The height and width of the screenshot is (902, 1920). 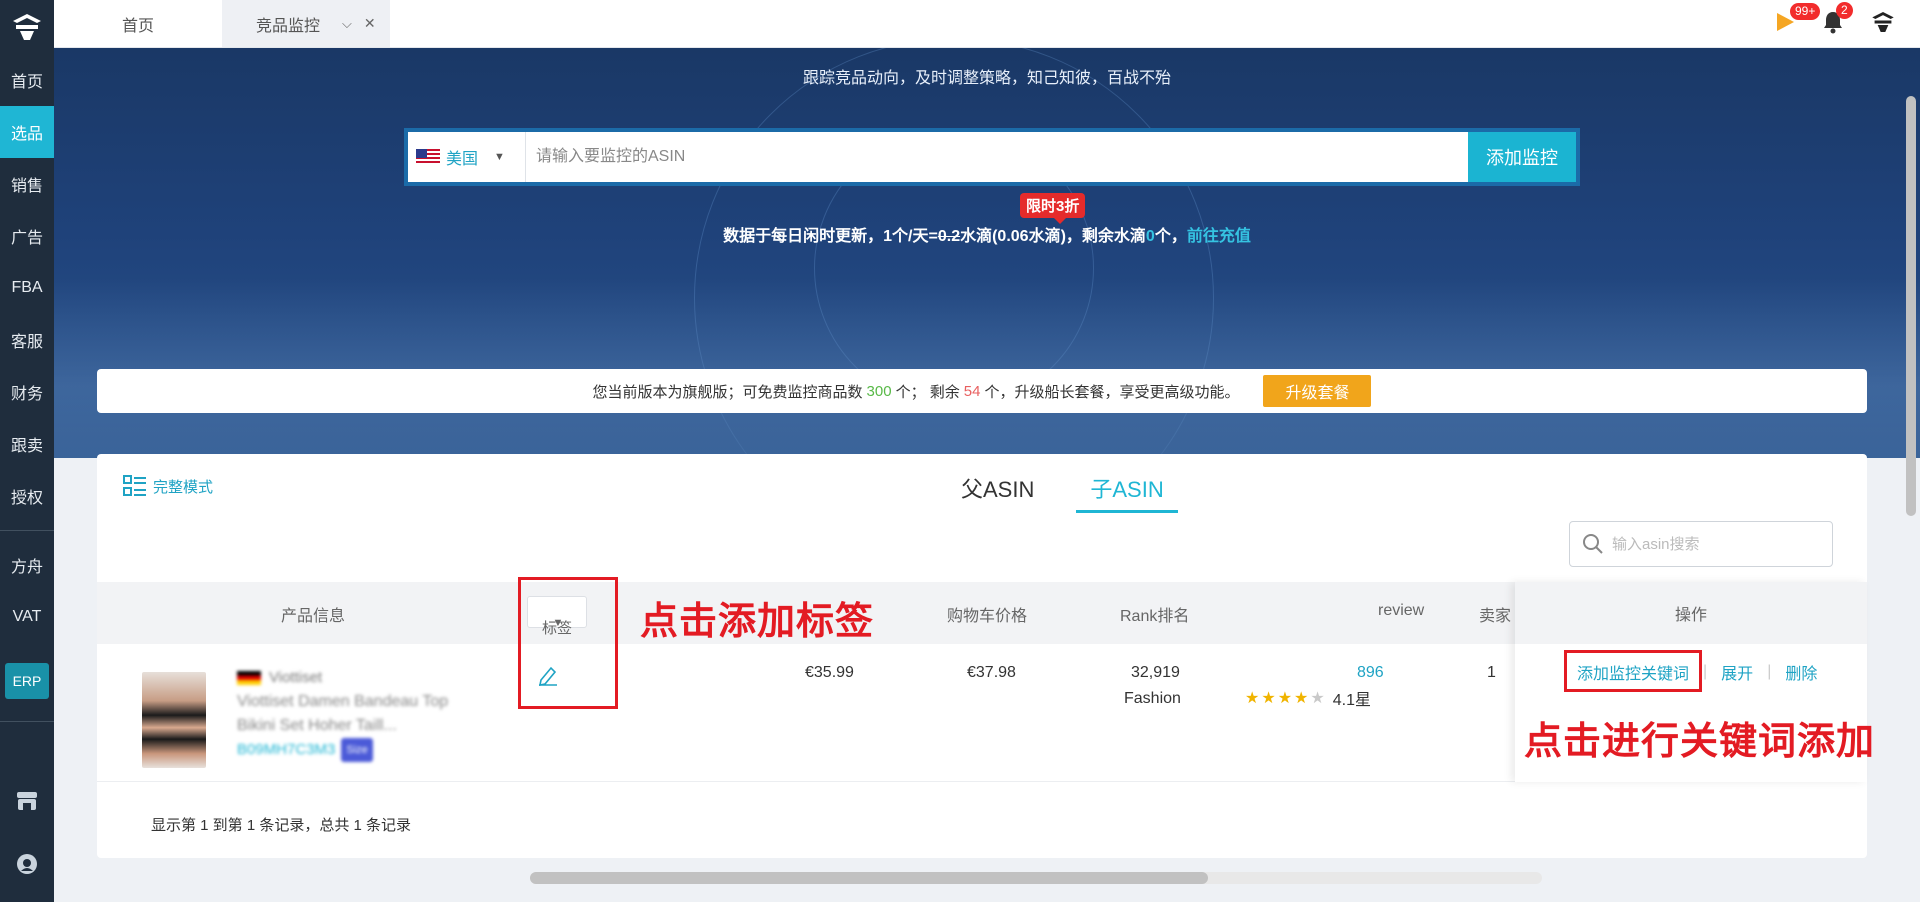 I want to click on tab-child-asin: 子ASIN, so click(x=1127, y=490).